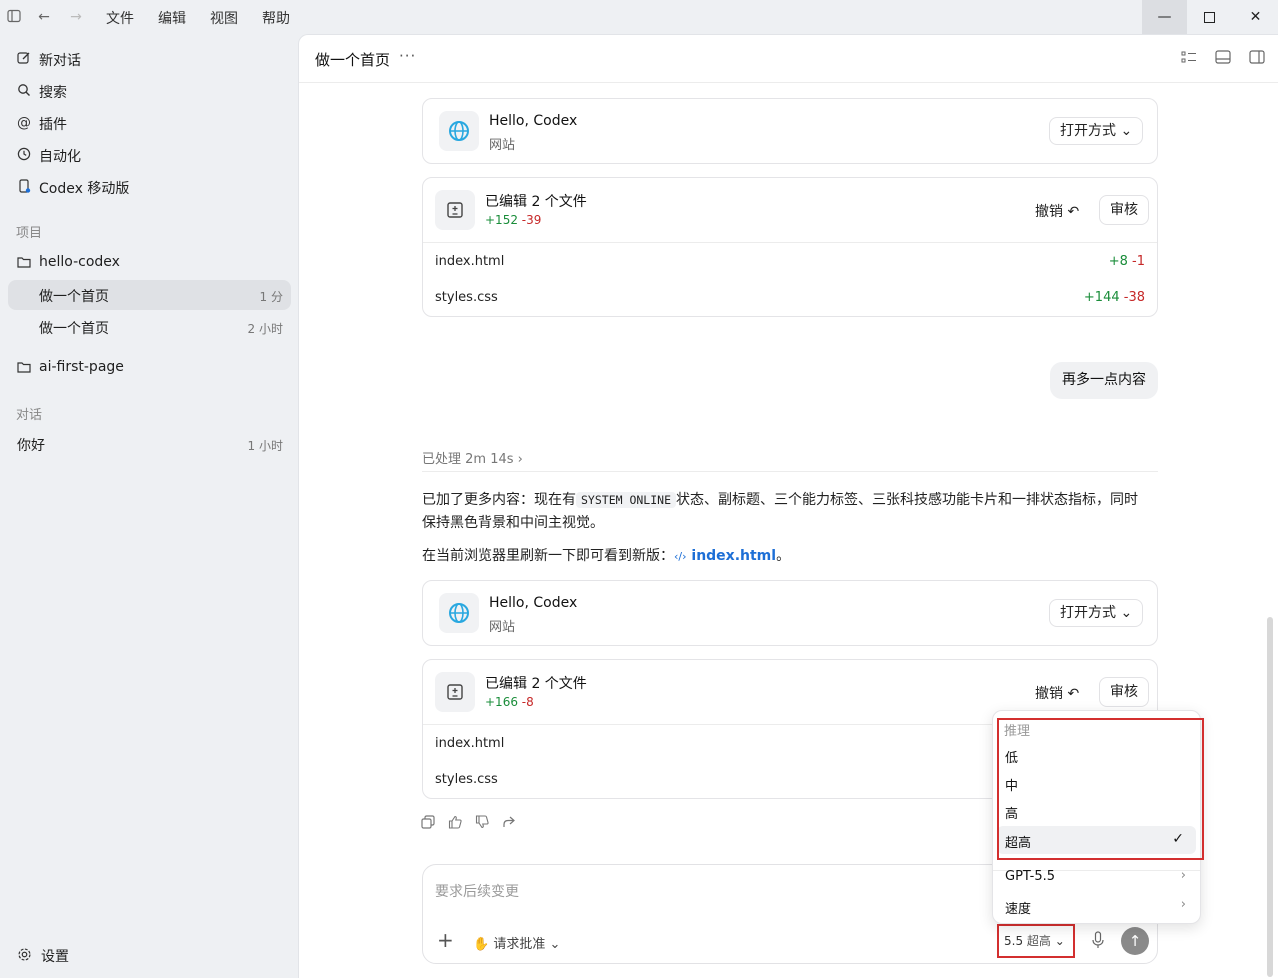 The height and width of the screenshot is (978, 1278). I want to click on sidebar-item-mobile: Codex 移动版, so click(149, 187).